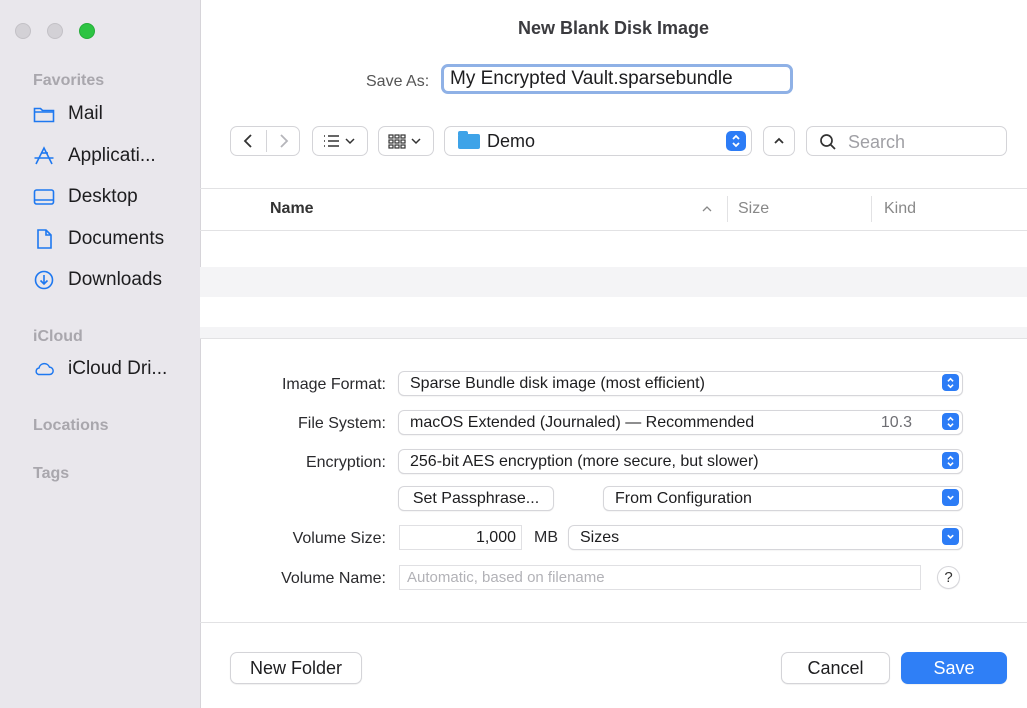 This screenshot has height=708, width=1027. I want to click on sidebar-item-label: Documents, so click(116, 238).